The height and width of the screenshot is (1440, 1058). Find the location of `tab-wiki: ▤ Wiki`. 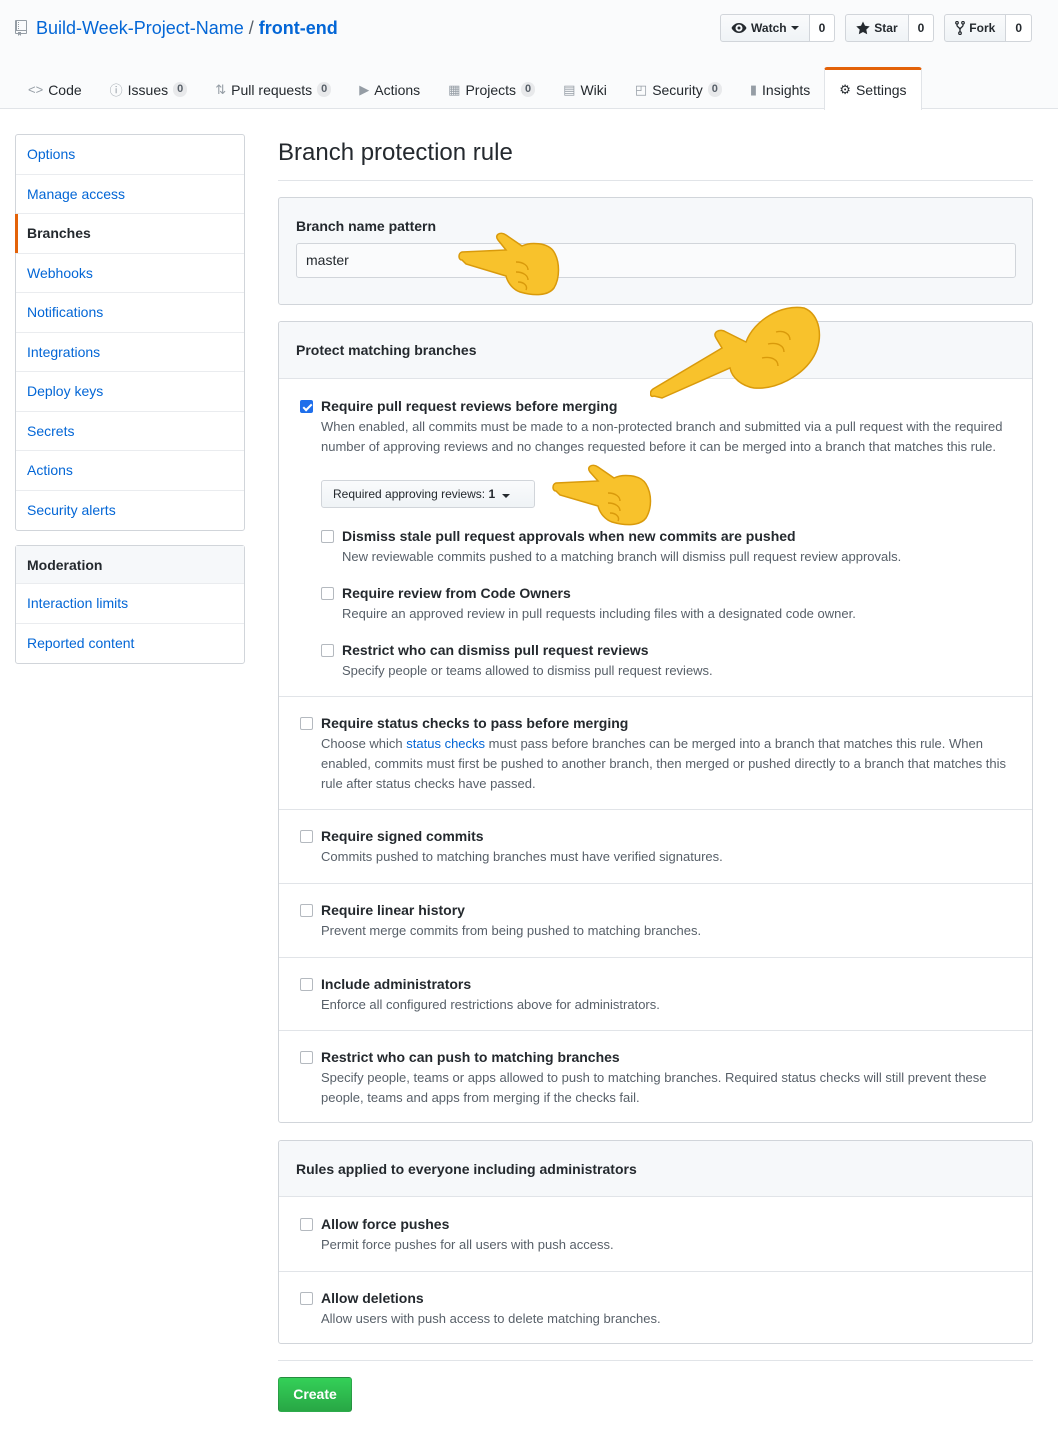

tab-wiki: ▤ Wiki is located at coordinates (585, 88).